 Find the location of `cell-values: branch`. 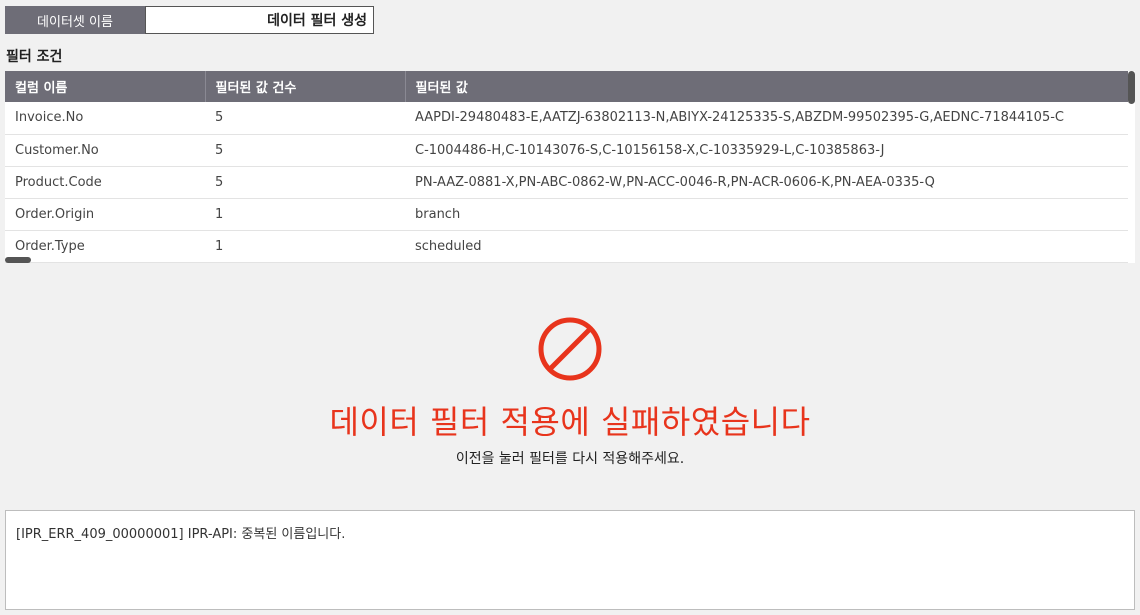

cell-values: branch is located at coordinates (766, 214).